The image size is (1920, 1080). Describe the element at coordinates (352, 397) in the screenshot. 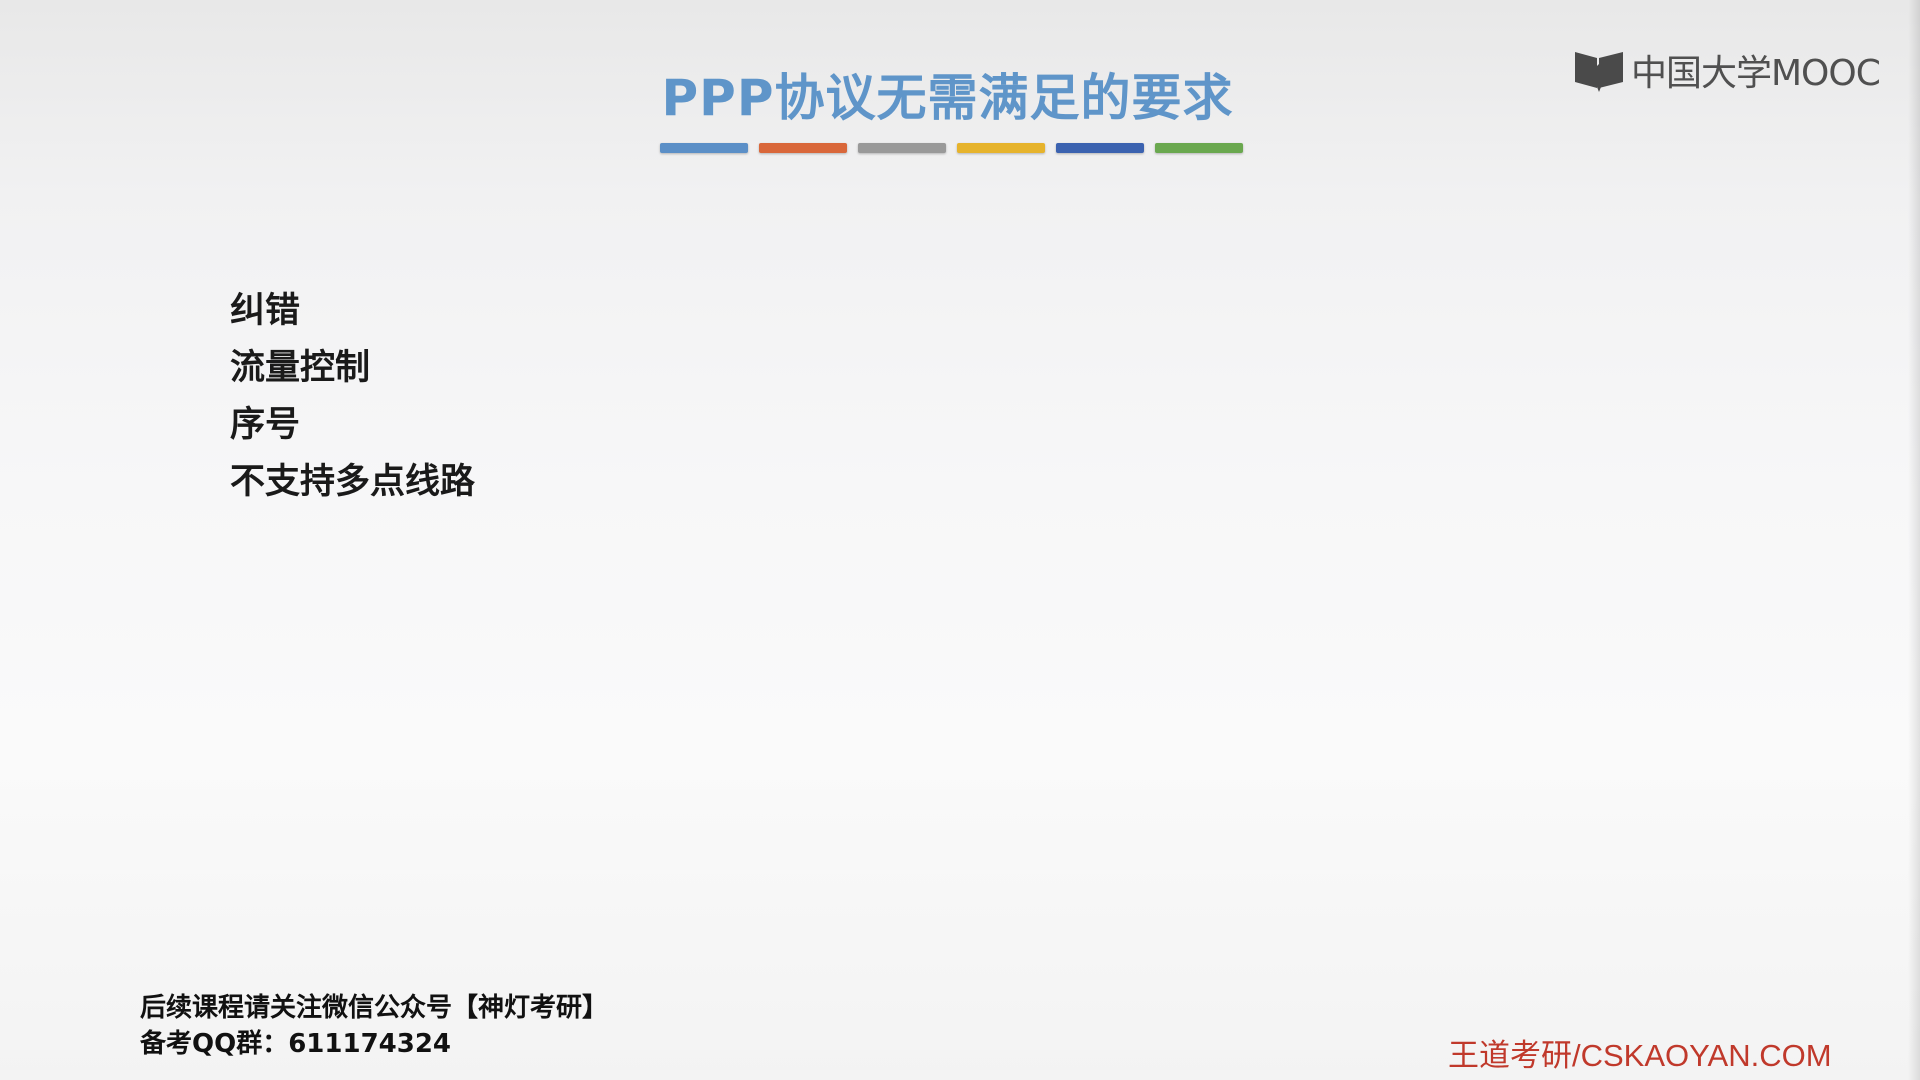

I see `requirement-list: 纠错流量控制序号不支持多点线路` at that location.